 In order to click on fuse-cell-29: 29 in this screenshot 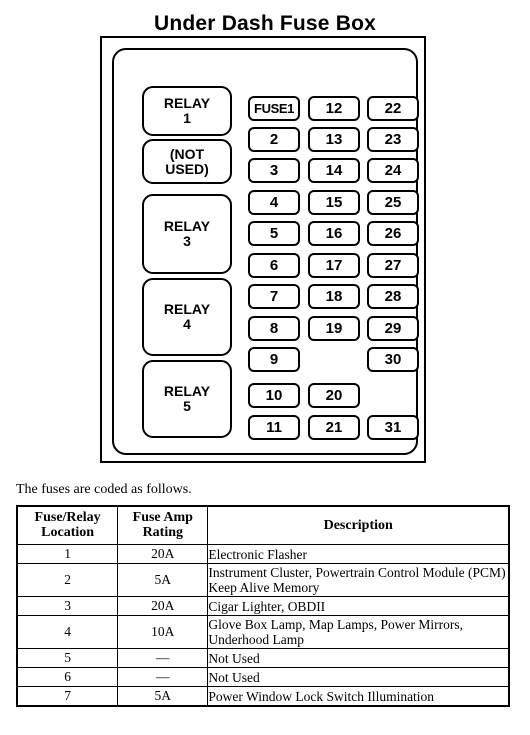, I will do `click(393, 328)`.